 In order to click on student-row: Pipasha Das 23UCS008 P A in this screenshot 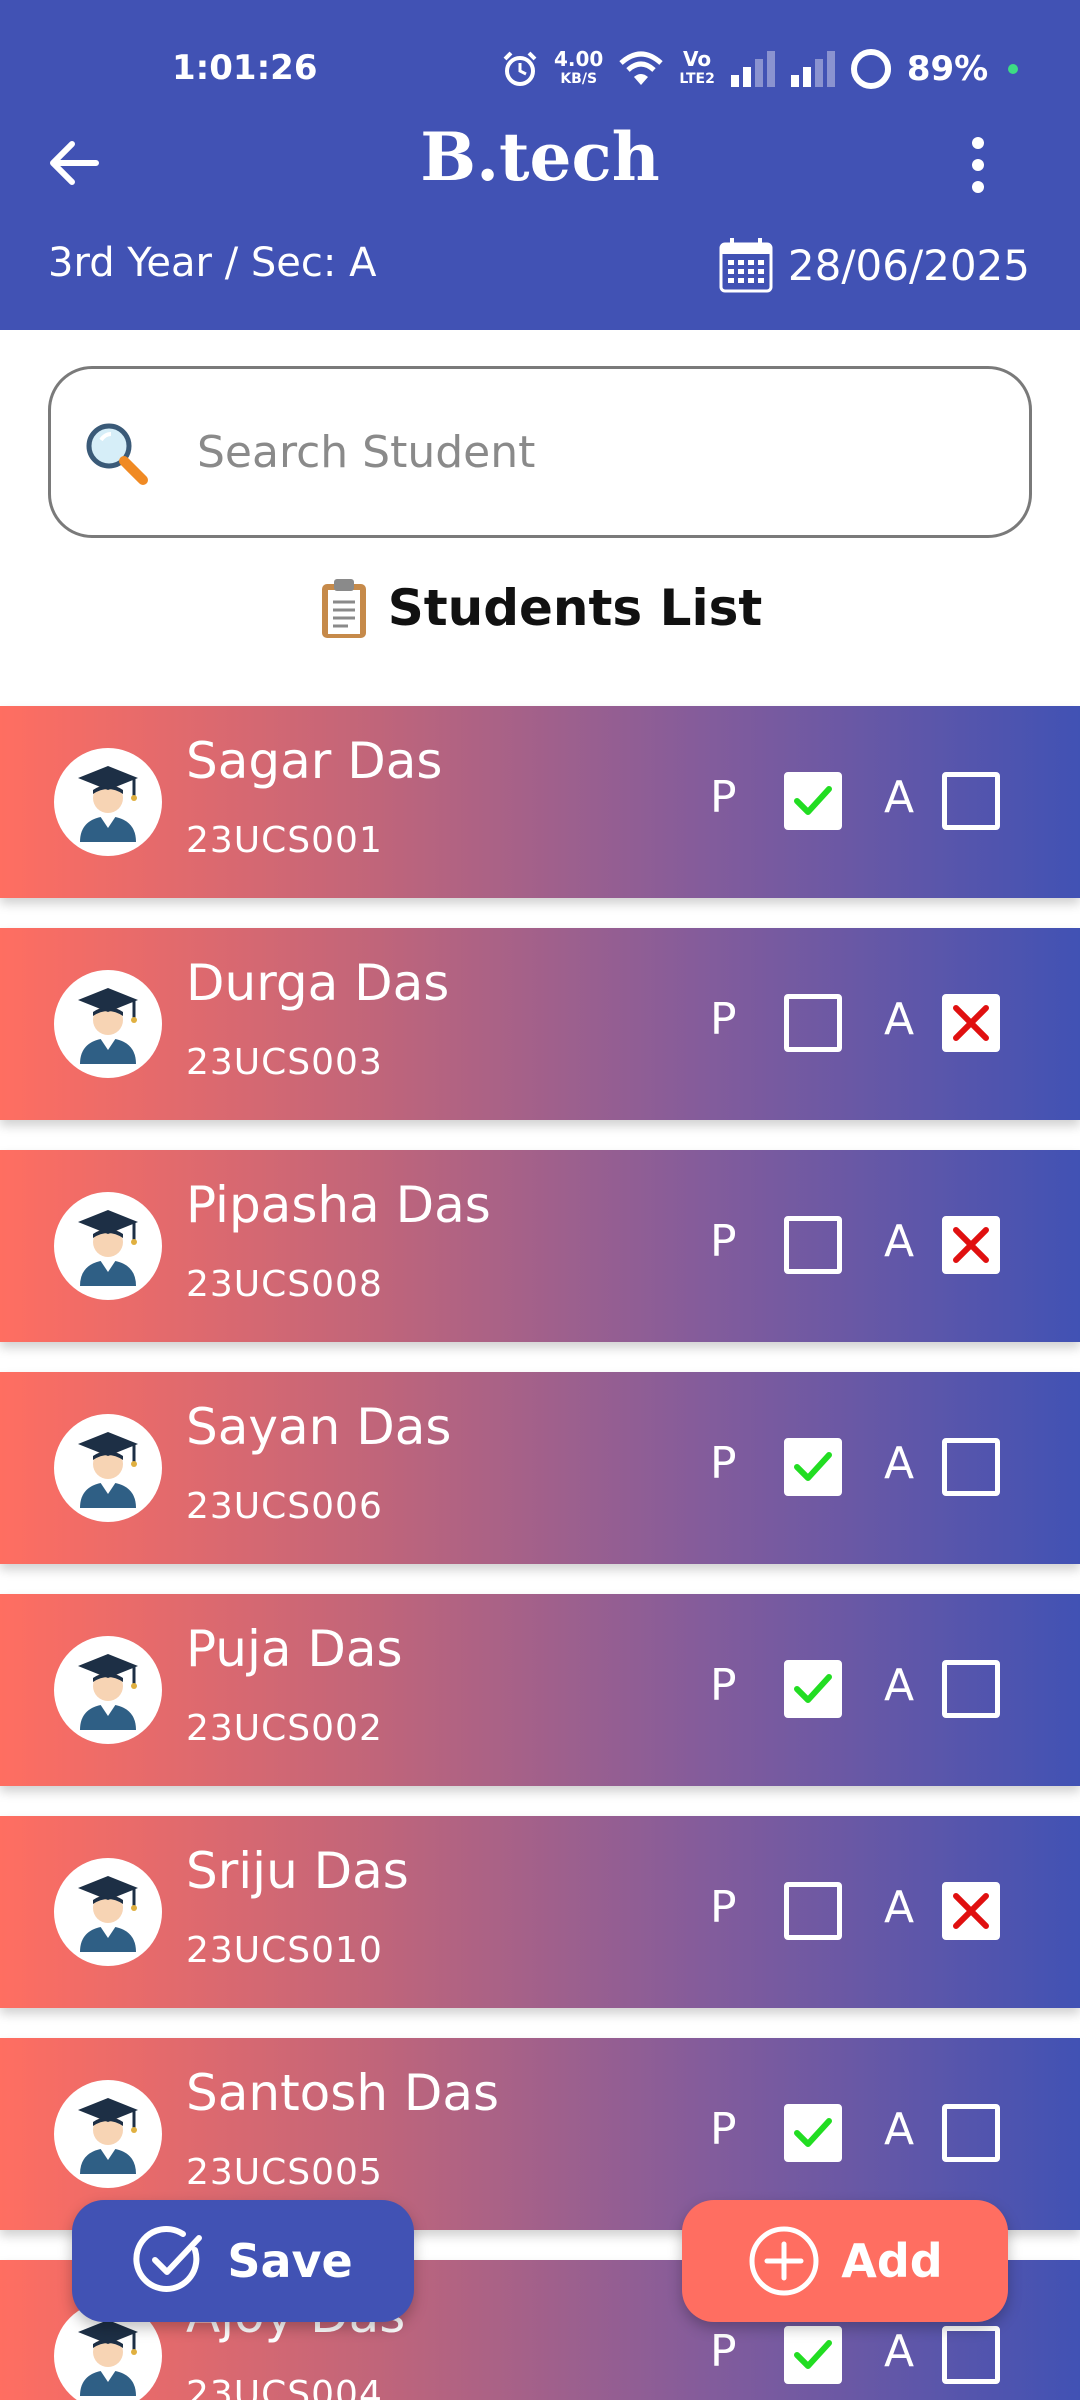, I will do `click(540, 1246)`.